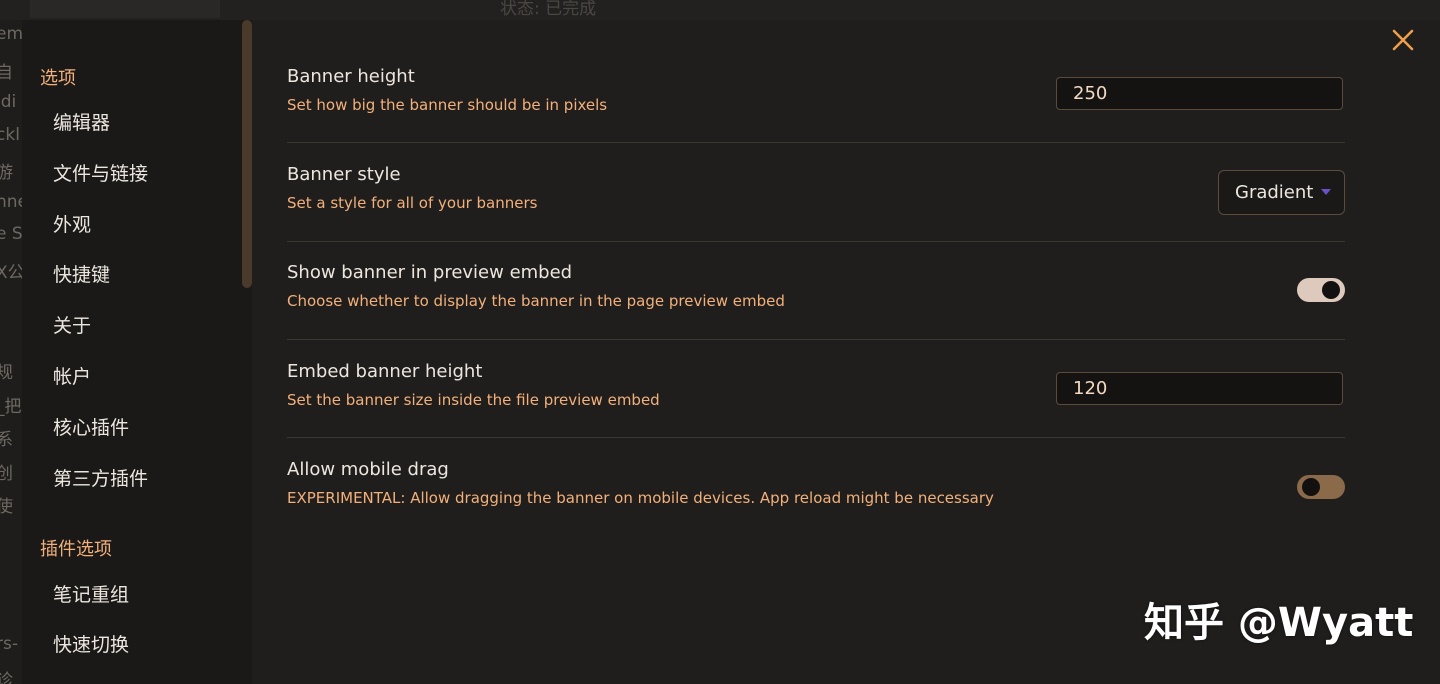 The width and height of the screenshot is (1440, 684). Describe the element at coordinates (548, 9) in the screenshot. I see `background-status-text: 状态: 已完成` at that location.